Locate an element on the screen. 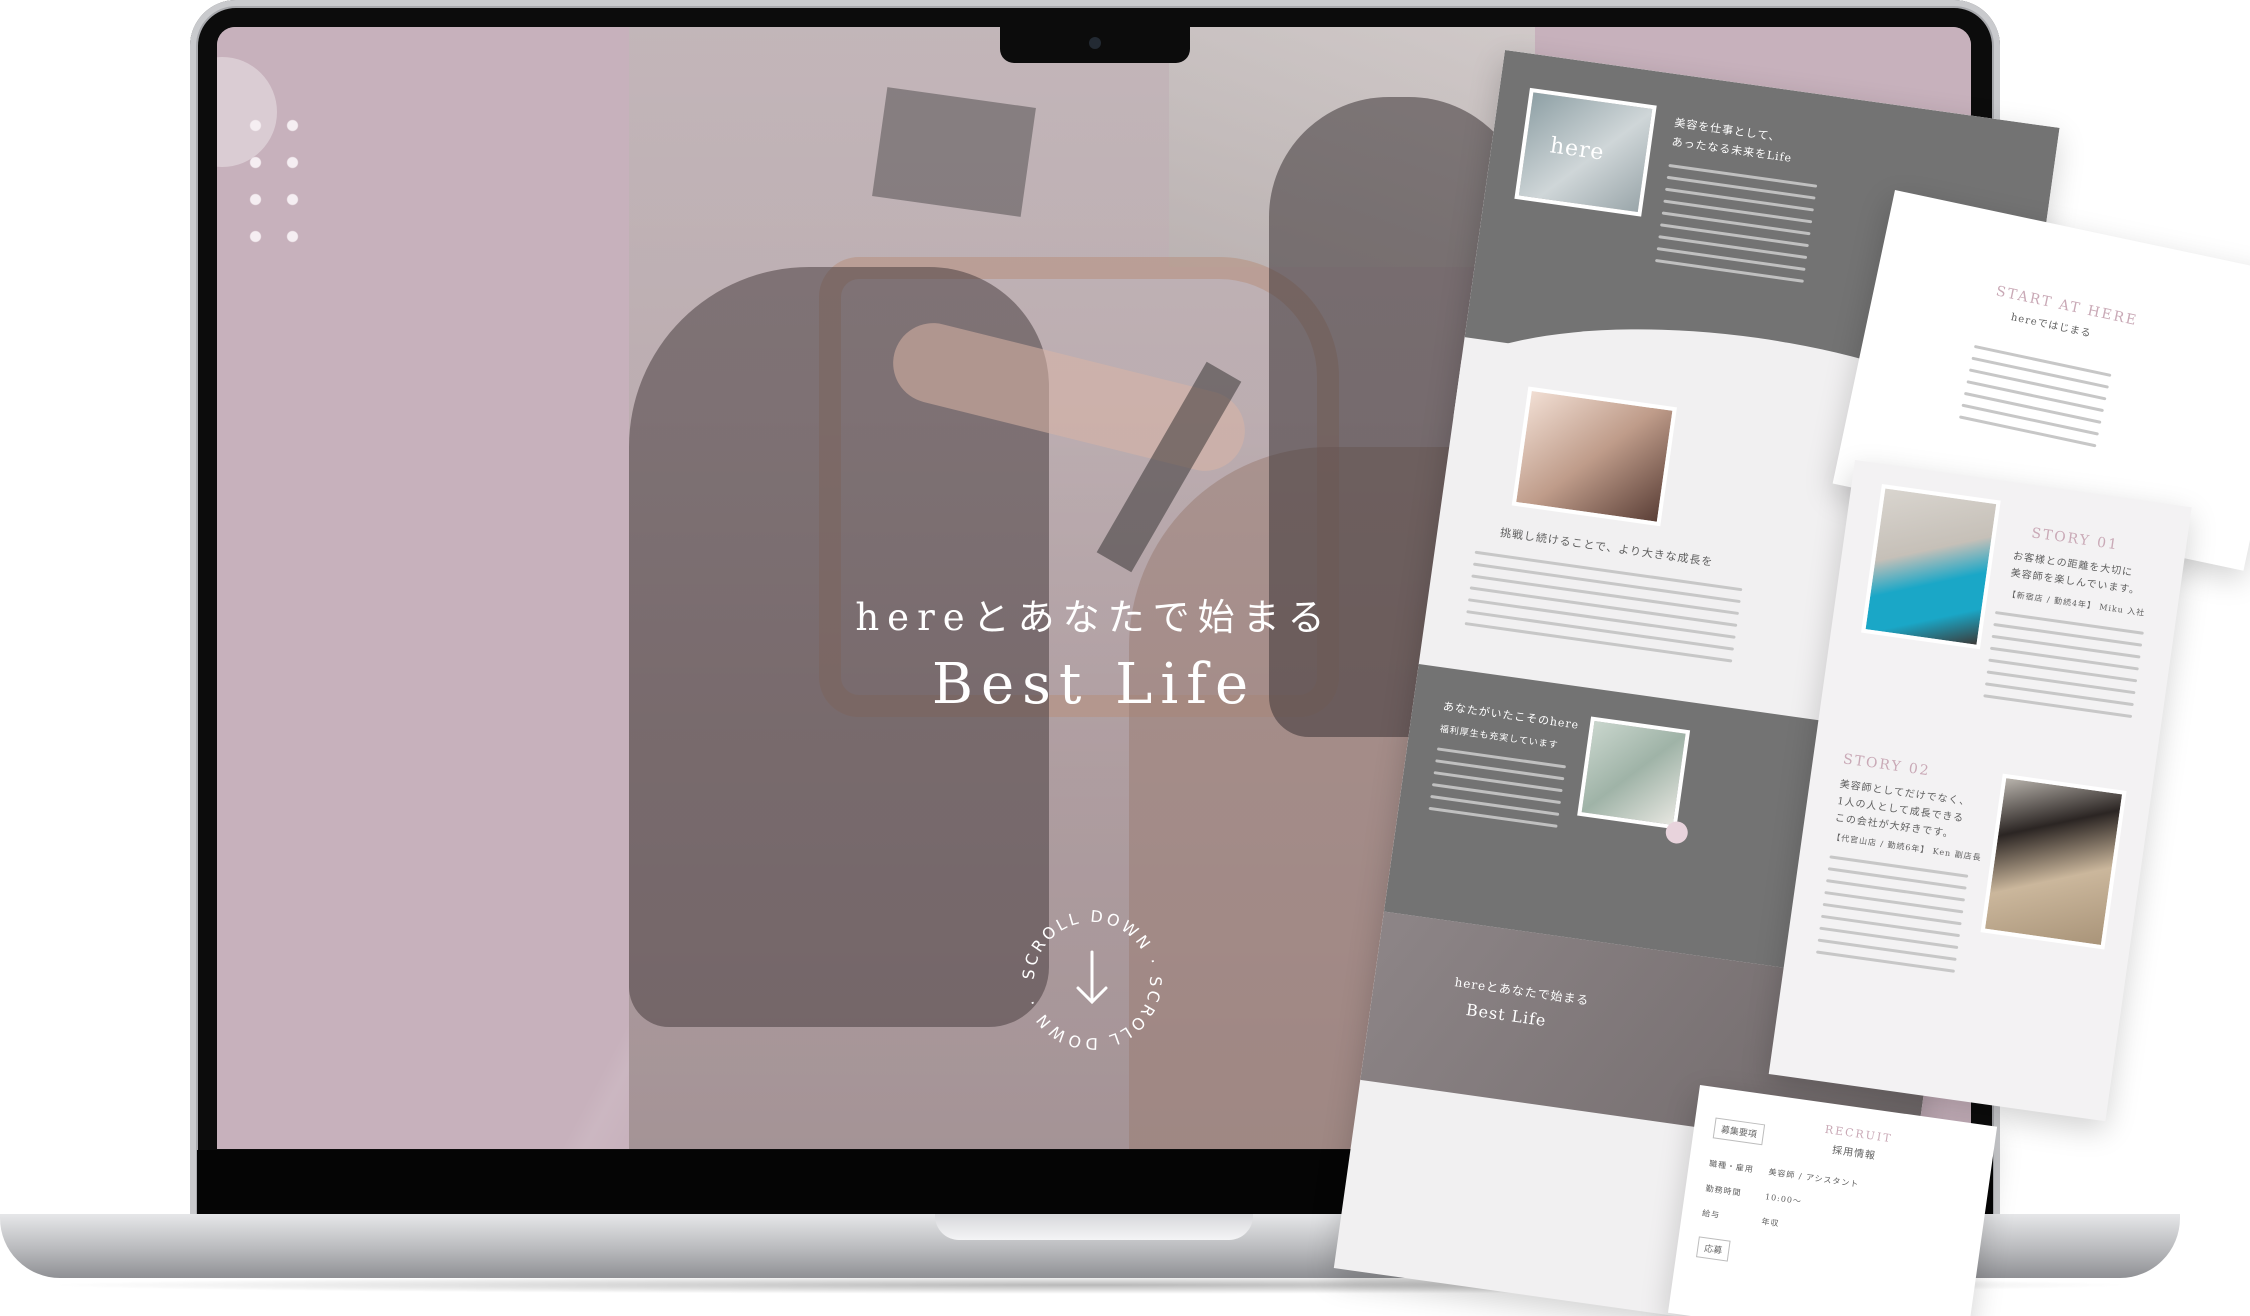  mockup-recruit-row2-value: 10:00〜 is located at coordinates (1783, 1199).